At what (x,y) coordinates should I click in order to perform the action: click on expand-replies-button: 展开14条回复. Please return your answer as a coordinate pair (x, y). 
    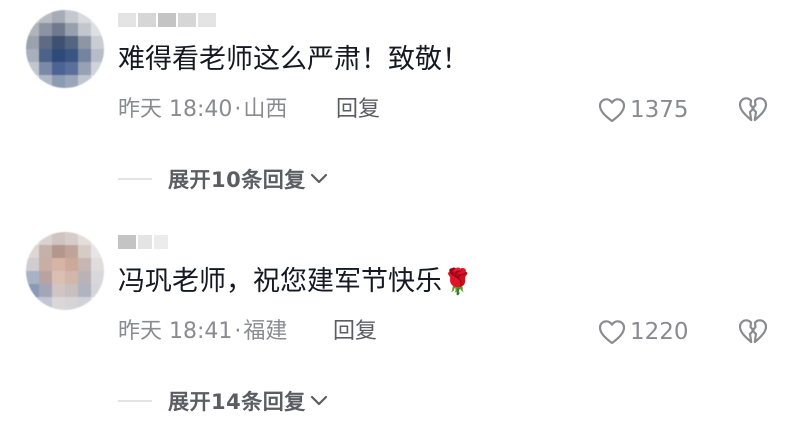
    Looking at the image, I should click on (223, 401).